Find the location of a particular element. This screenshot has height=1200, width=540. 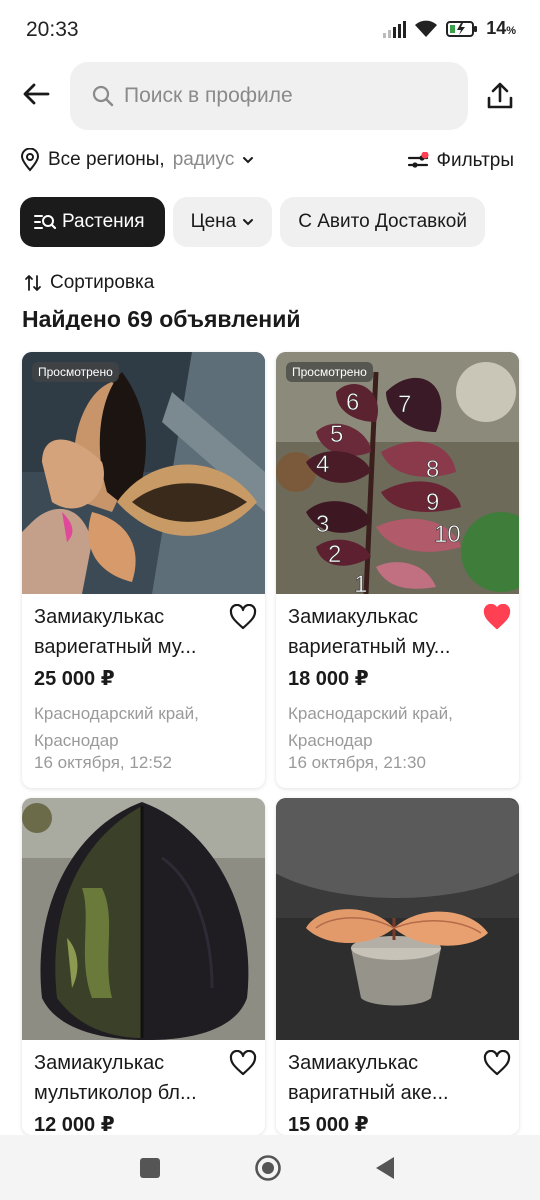

photo-number: 4 is located at coordinates (322, 464).